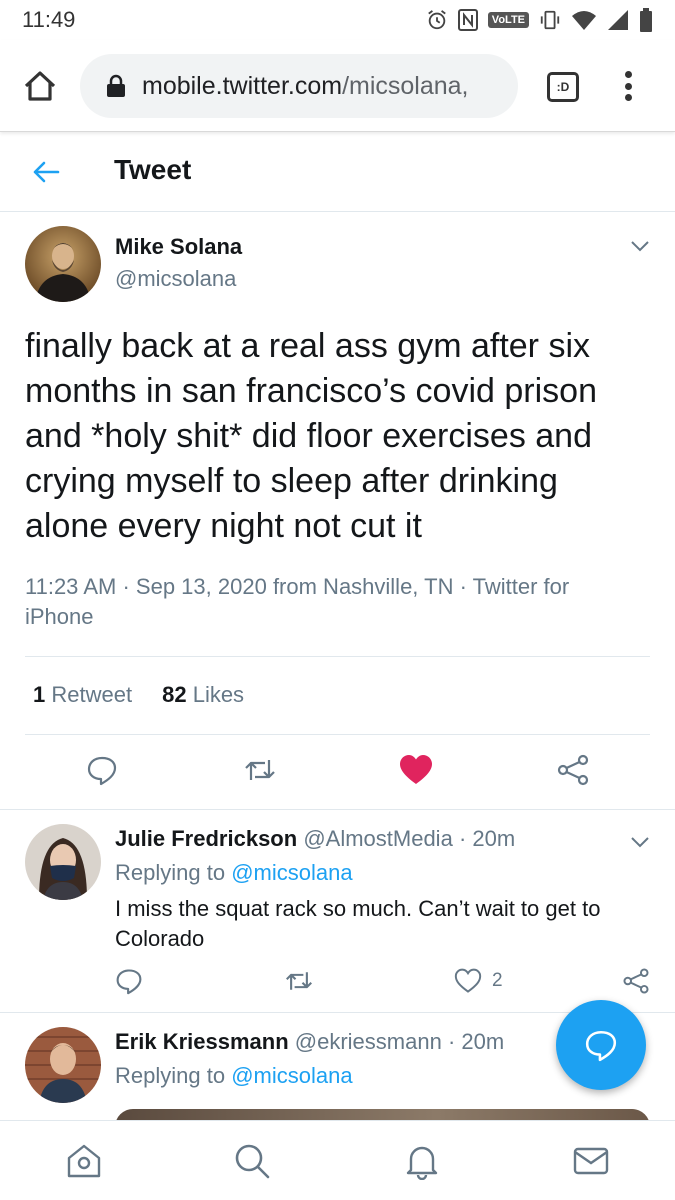  Describe the element at coordinates (39, 694) in the screenshot. I see `retweet-count: 1` at that location.